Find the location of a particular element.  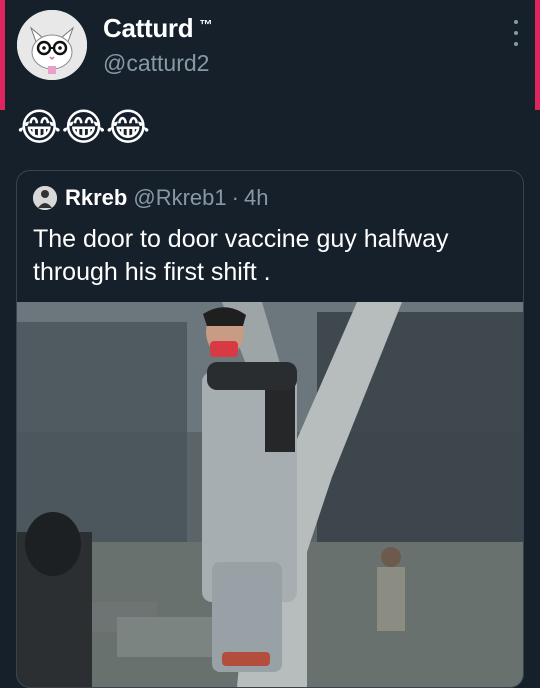

author-handle: @catturd2 is located at coordinates (157, 63).